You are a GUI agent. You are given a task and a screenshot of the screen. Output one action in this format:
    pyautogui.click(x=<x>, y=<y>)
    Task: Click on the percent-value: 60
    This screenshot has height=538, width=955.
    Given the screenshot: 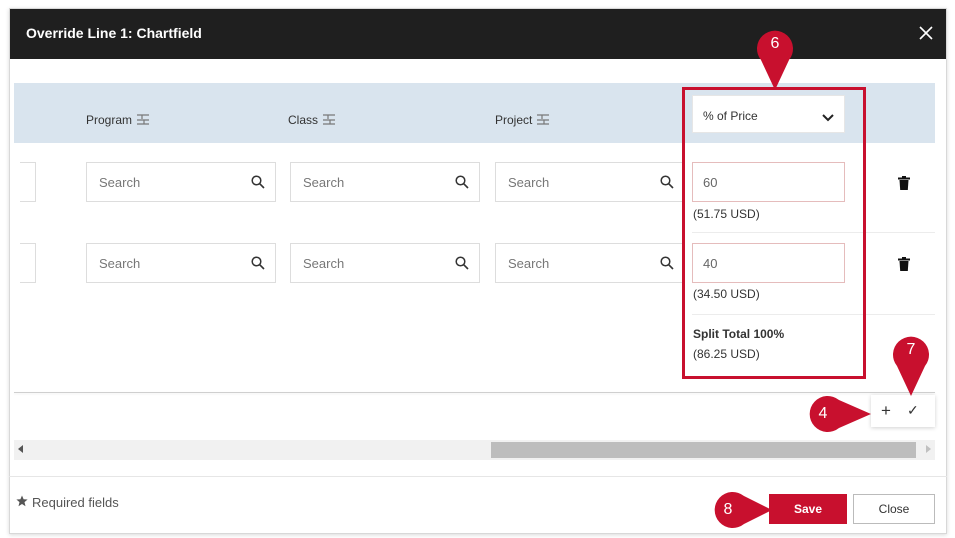 What is the action you would take?
    pyautogui.click(x=710, y=182)
    